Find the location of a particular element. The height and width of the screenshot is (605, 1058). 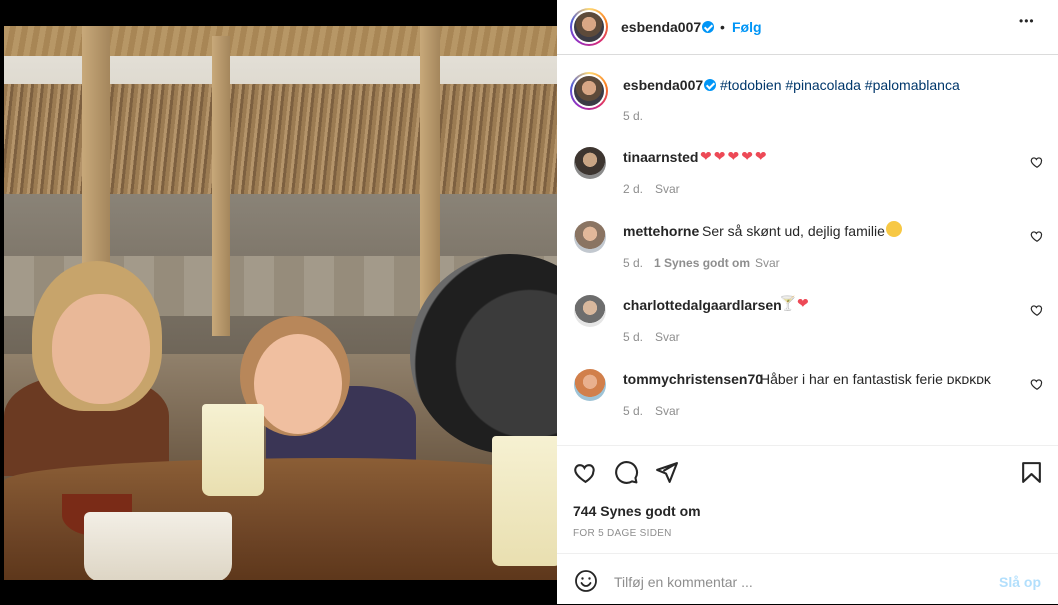

caption-username: esbenda007 is located at coordinates (663, 85).